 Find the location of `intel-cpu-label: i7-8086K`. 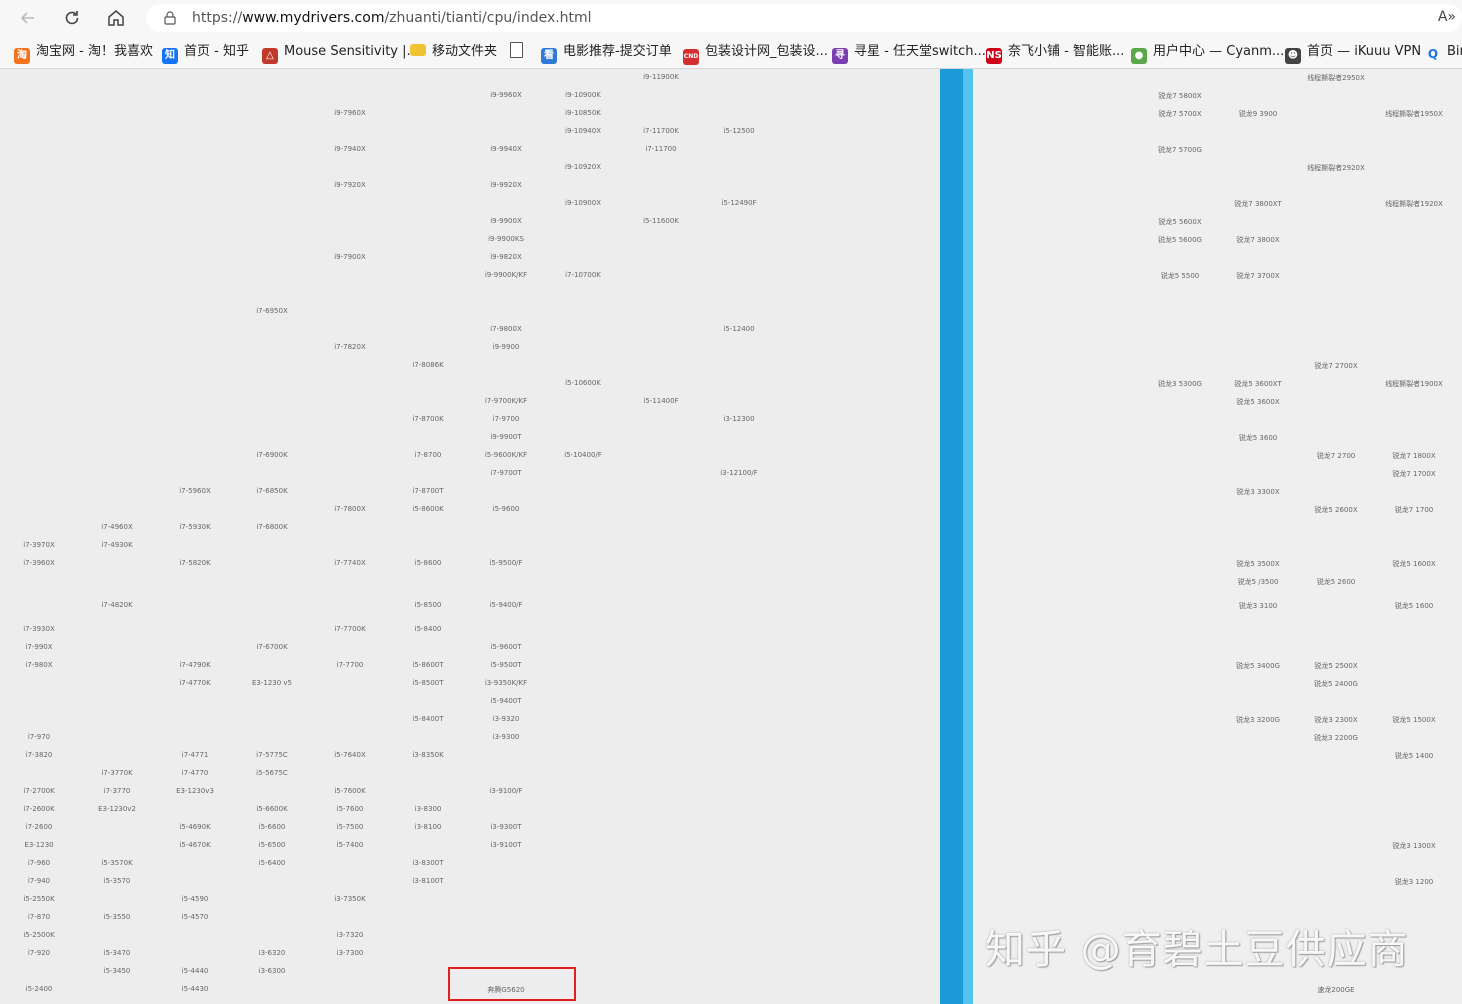

intel-cpu-label: i7-8086K is located at coordinates (428, 365).